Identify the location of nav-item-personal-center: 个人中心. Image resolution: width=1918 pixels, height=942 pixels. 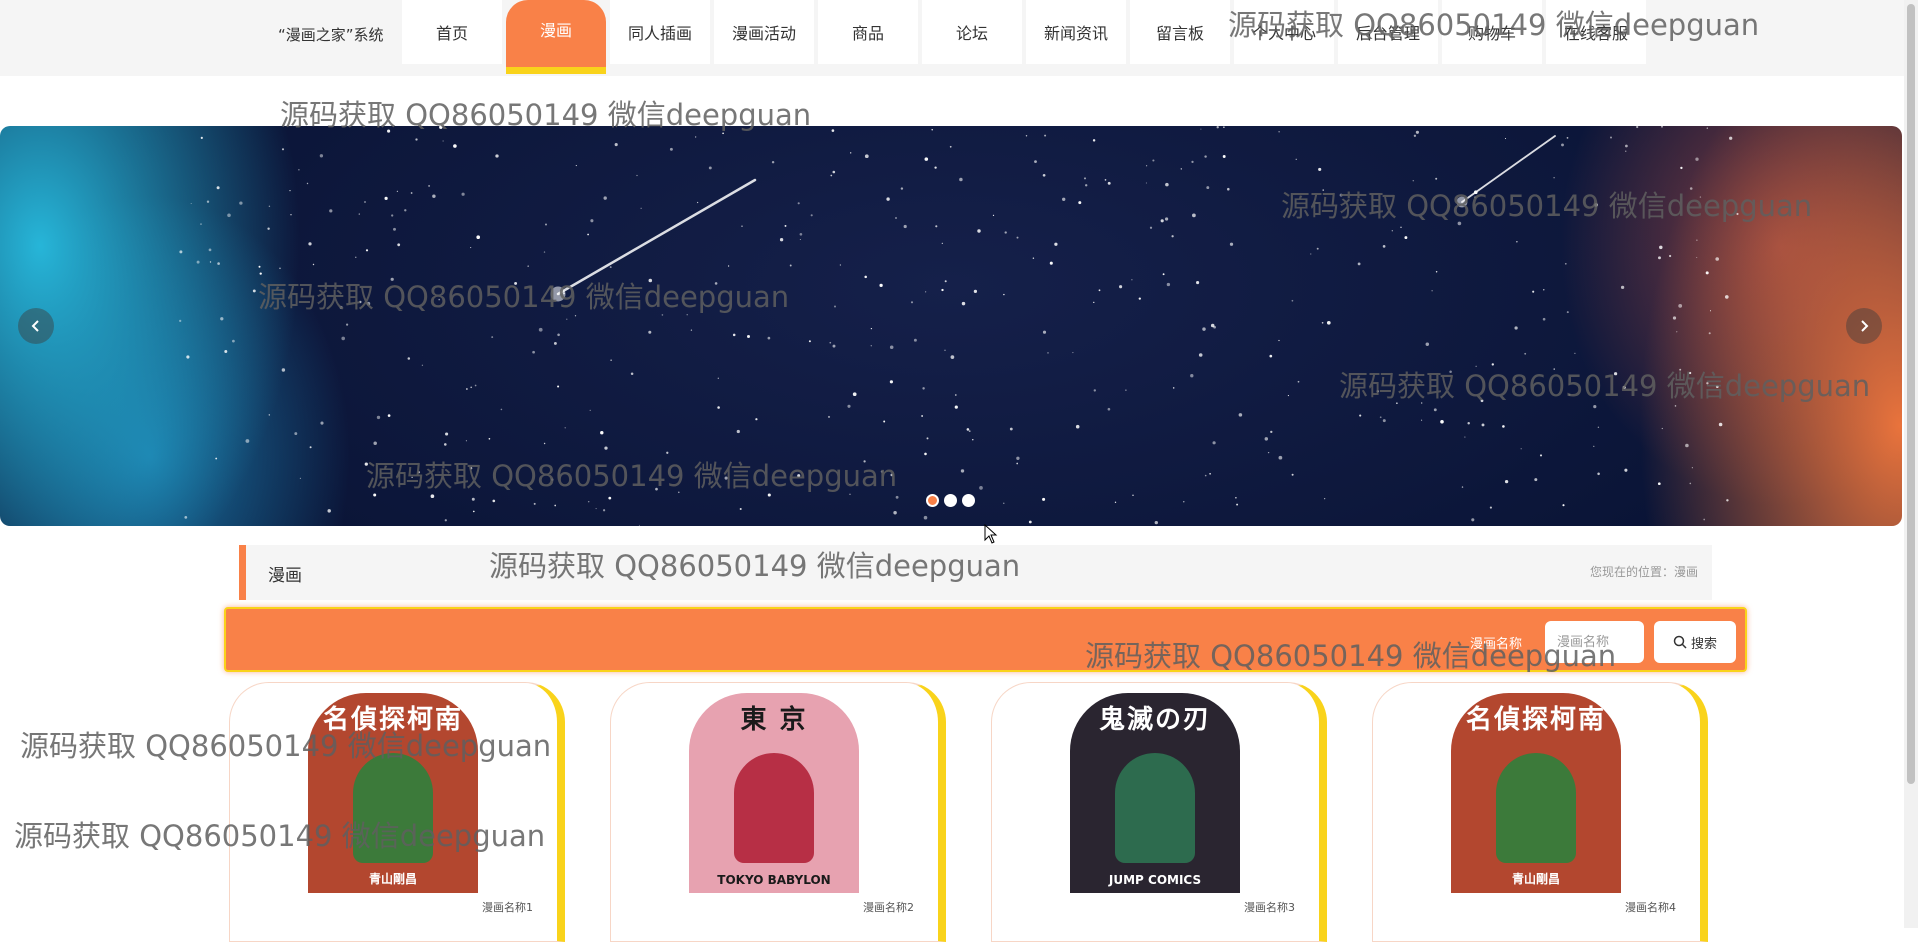
(1284, 32).